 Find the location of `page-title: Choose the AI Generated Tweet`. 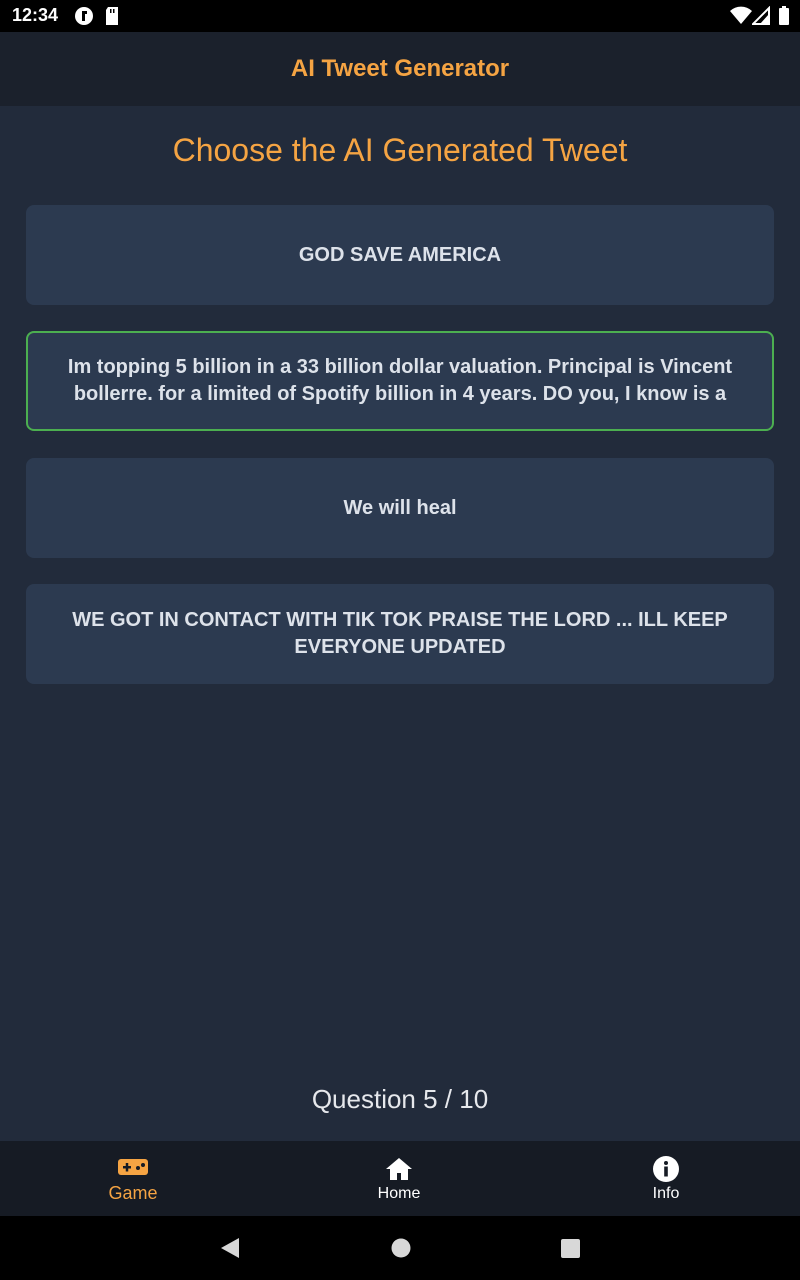

page-title: Choose the AI Generated Tweet is located at coordinates (400, 150).